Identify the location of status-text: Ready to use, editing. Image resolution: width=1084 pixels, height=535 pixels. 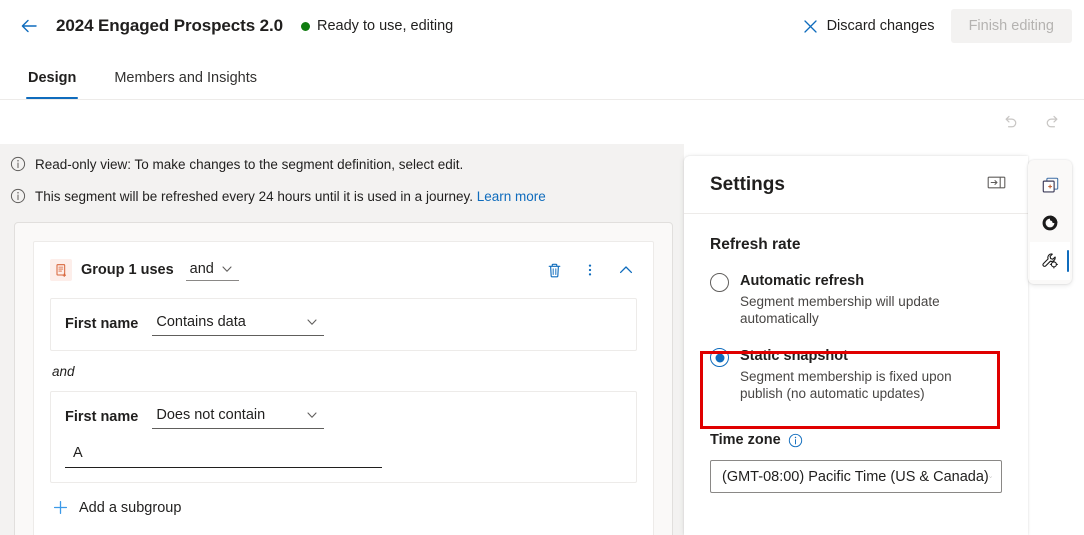
(385, 26).